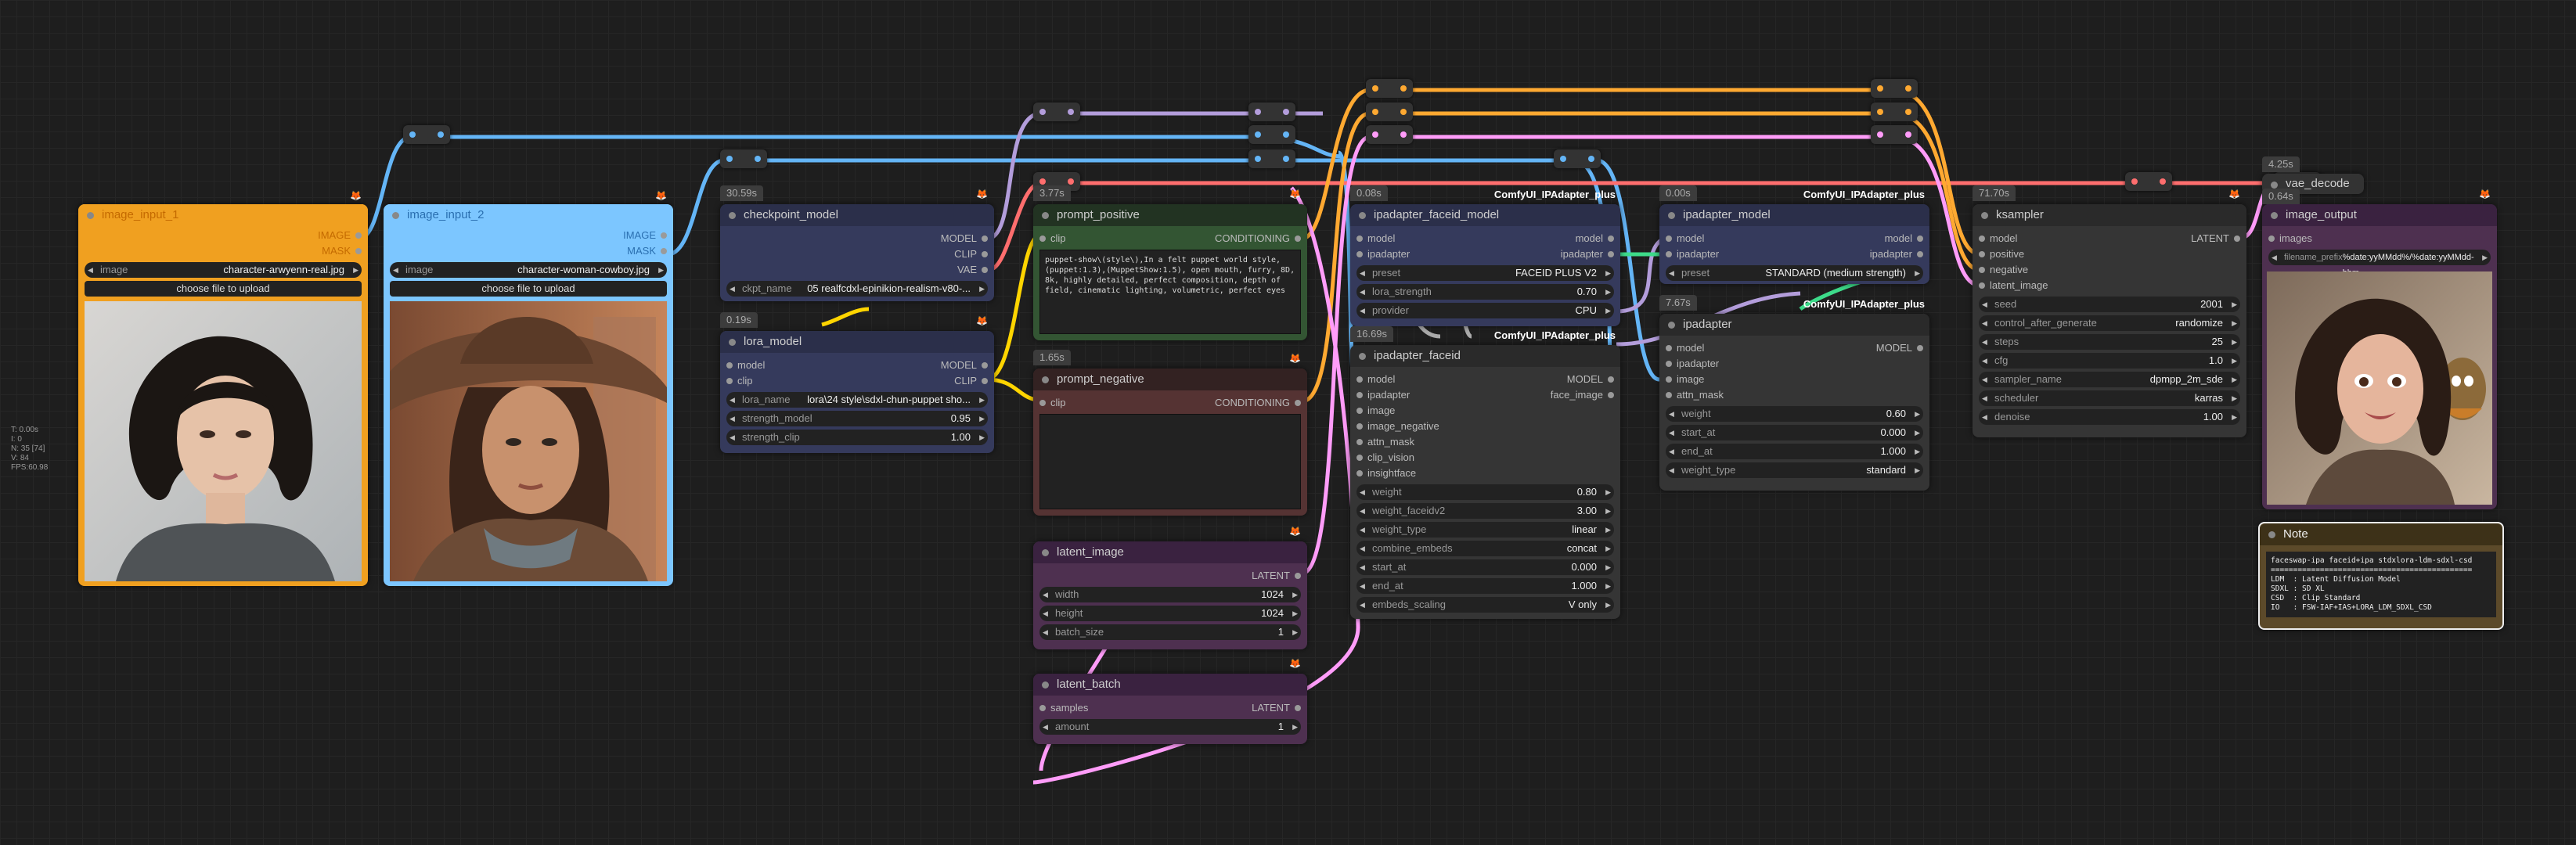 The height and width of the screenshot is (845, 2576). I want to click on amount-input: amount 1, so click(1170, 727).